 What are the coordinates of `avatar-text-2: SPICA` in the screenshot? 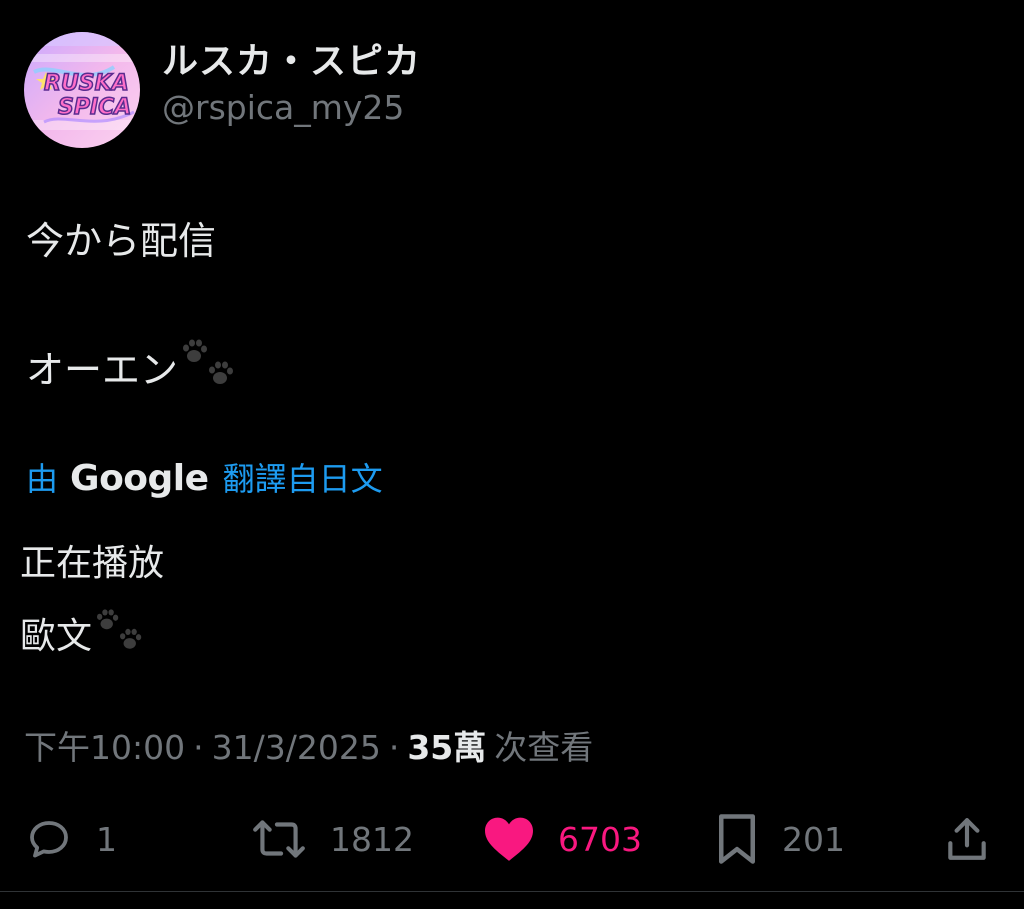 It's located at (94, 107).